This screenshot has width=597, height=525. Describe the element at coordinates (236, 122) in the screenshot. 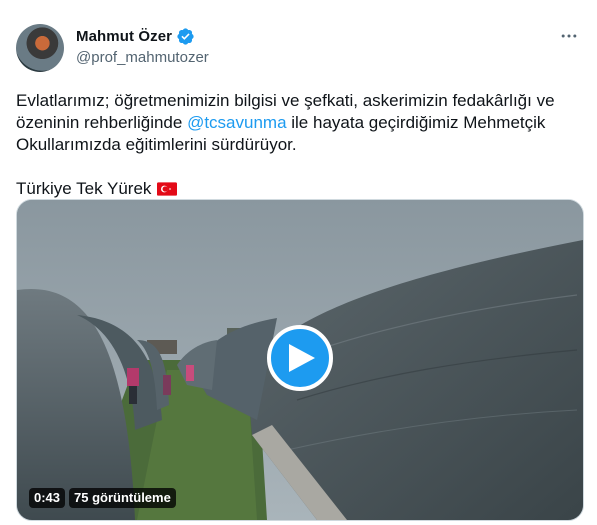

I see `mention-link: @tcsavunma` at that location.